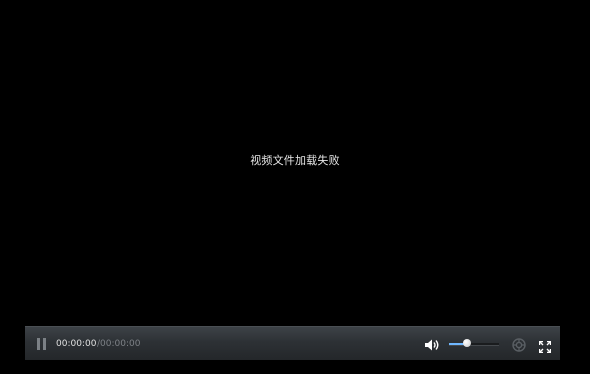  What do you see at coordinates (545, 346) in the screenshot?
I see `fullscreen-icon` at bounding box center [545, 346].